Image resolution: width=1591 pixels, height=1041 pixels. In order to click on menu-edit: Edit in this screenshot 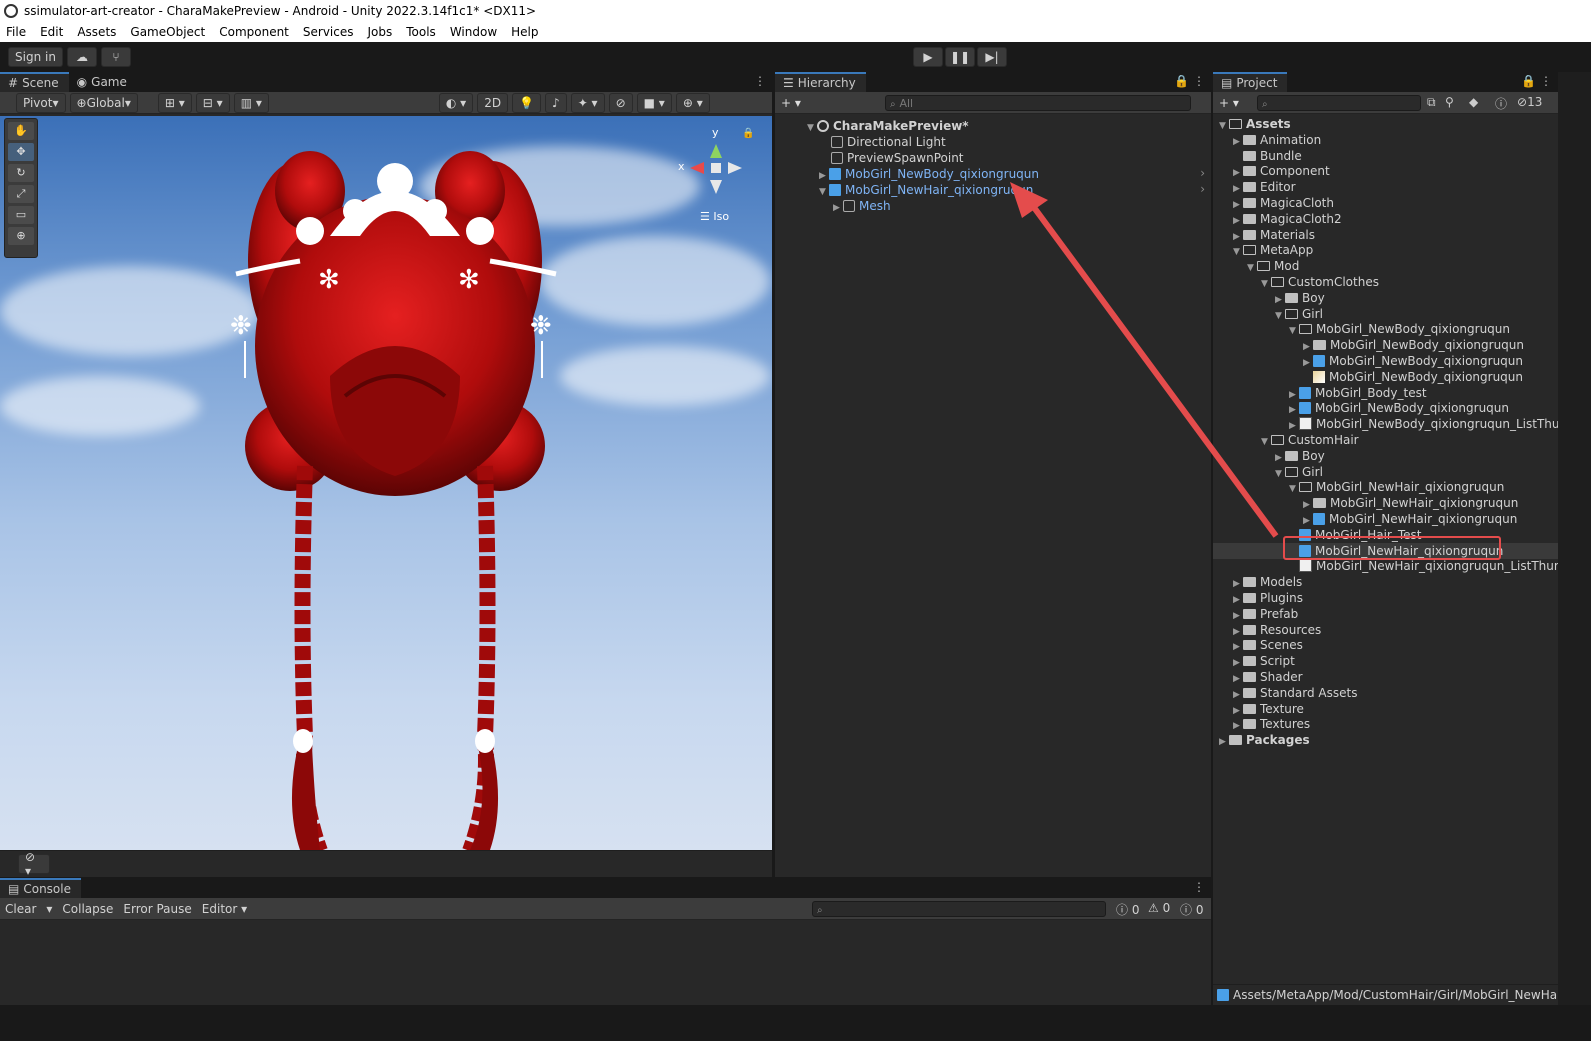, I will do `click(51, 32)`.